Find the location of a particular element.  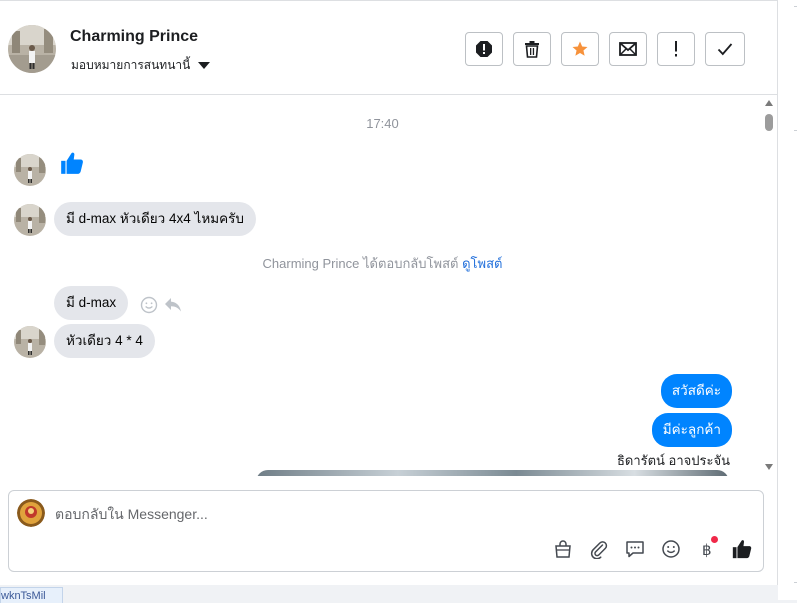

exclamation-icon is located at coordinates (676, 49).